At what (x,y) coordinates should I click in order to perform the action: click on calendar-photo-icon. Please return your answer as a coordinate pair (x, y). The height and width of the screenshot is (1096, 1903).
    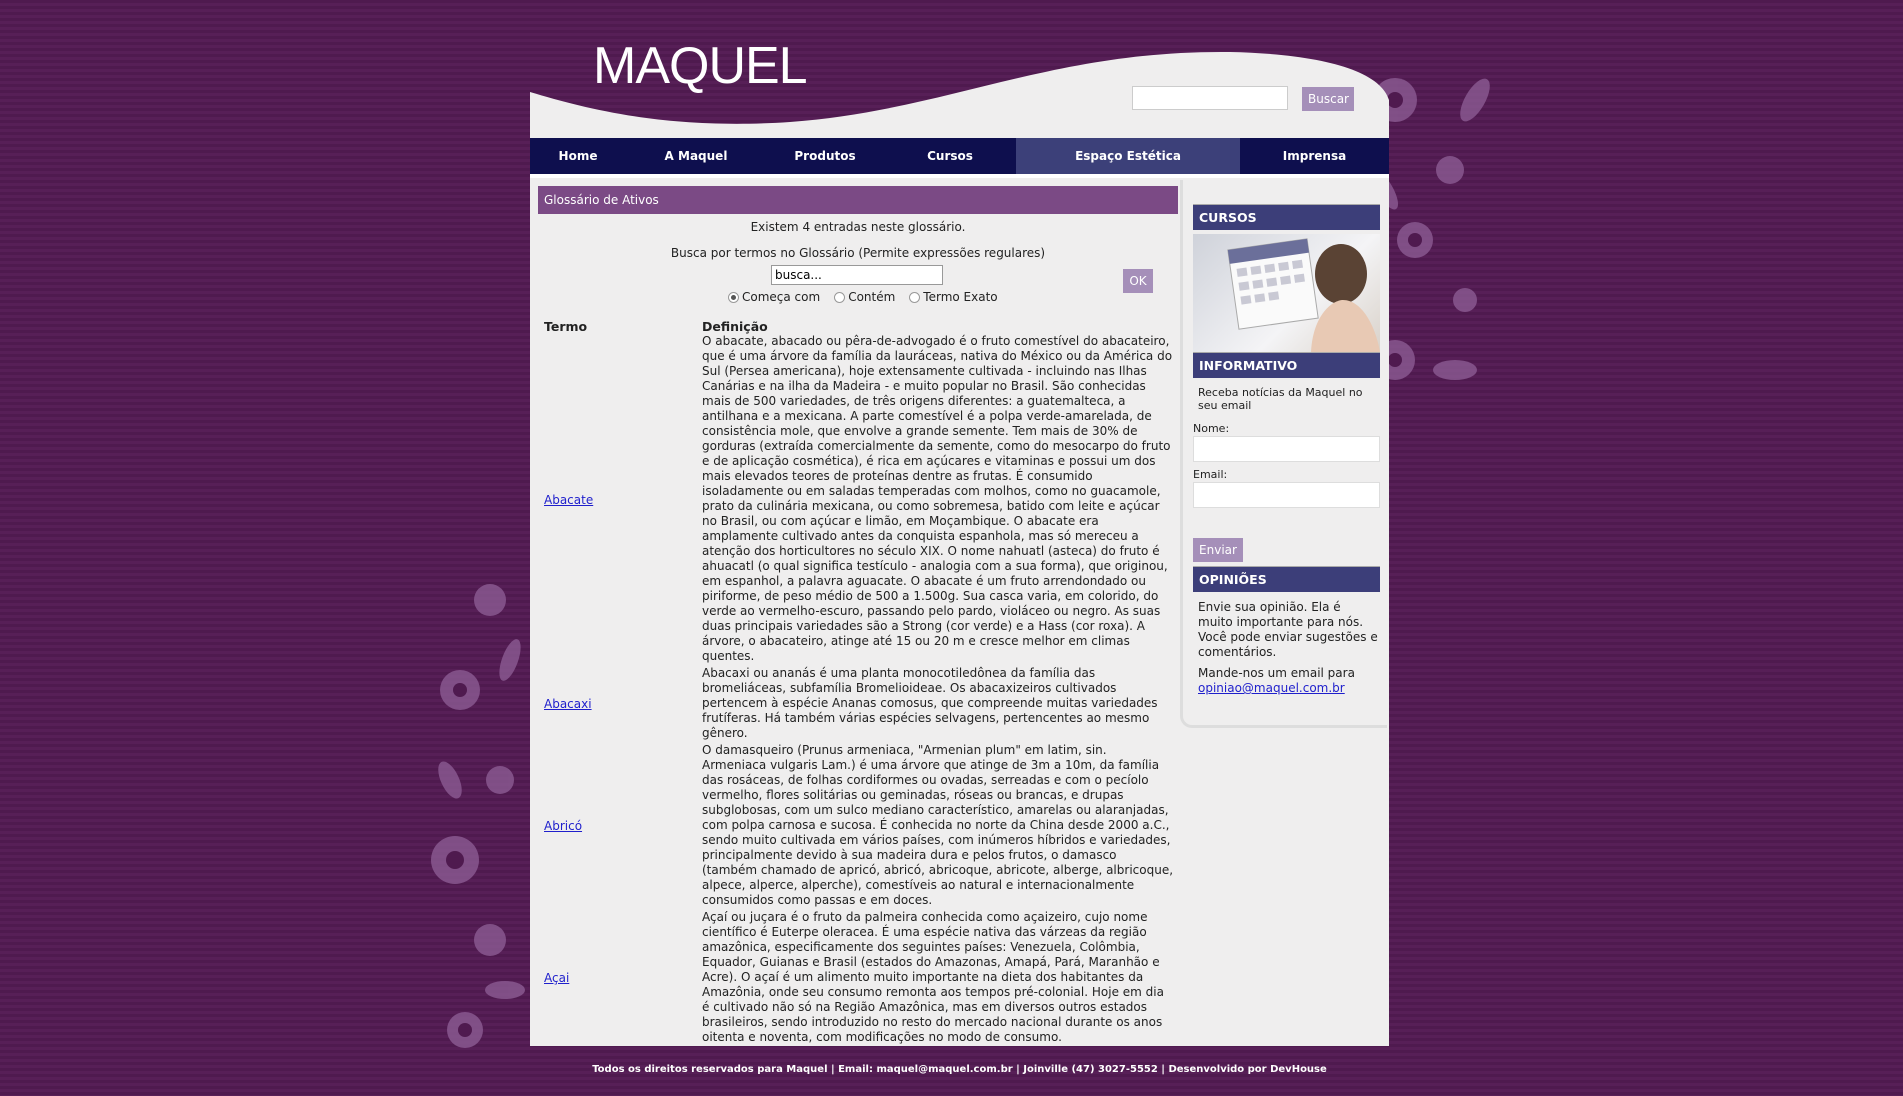
    Looking at the image, I should click on (1303, 295).